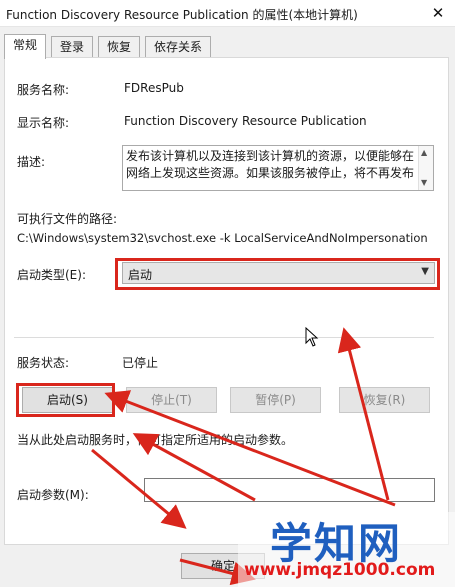 The image size is (455, 587). What do you see at coordinates (424, 182) in the screenshot?
I see `scroll-down-icon: ▼` at bounding box center [424, 182].